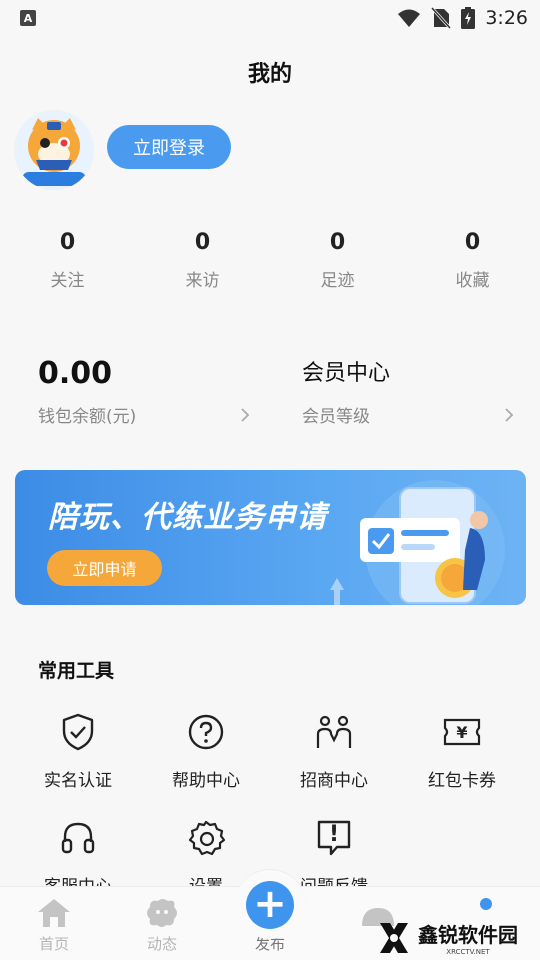 This screenshot has width=540, height=960. I want to click on ticket-yuan-icon: ¥, so click(462, 732).